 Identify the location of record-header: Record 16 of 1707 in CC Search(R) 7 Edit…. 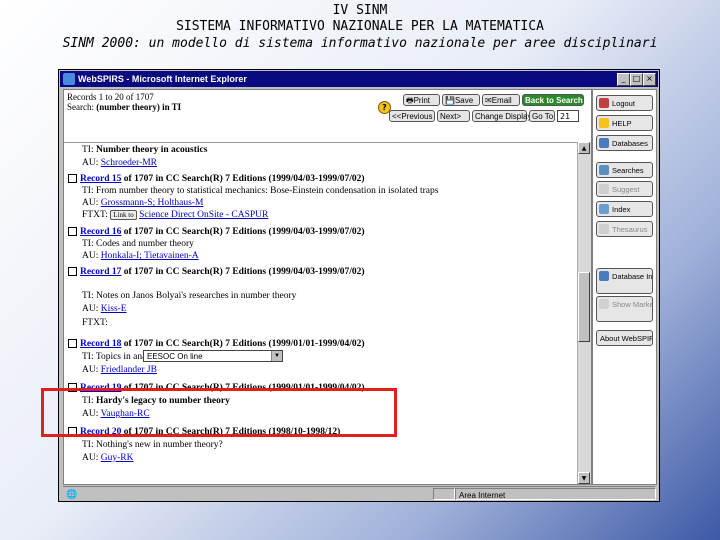
(216, 232).